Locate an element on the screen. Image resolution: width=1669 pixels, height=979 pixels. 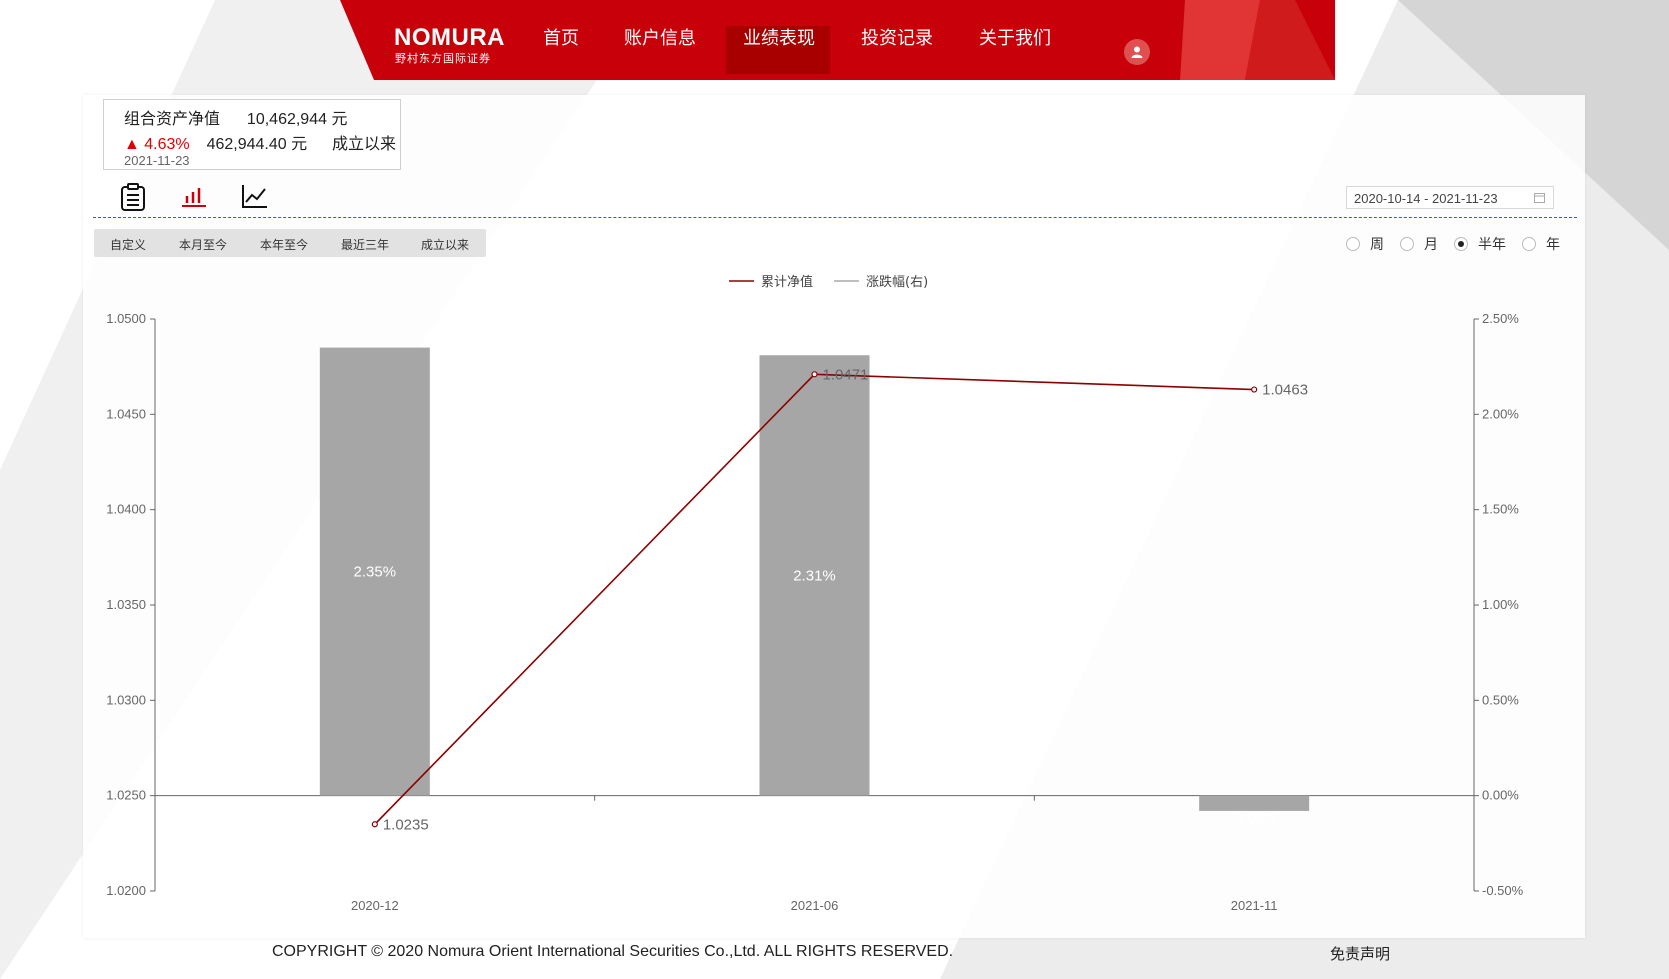
nav-item-performance: 业绩表现 is located at coordinates (779, 37).